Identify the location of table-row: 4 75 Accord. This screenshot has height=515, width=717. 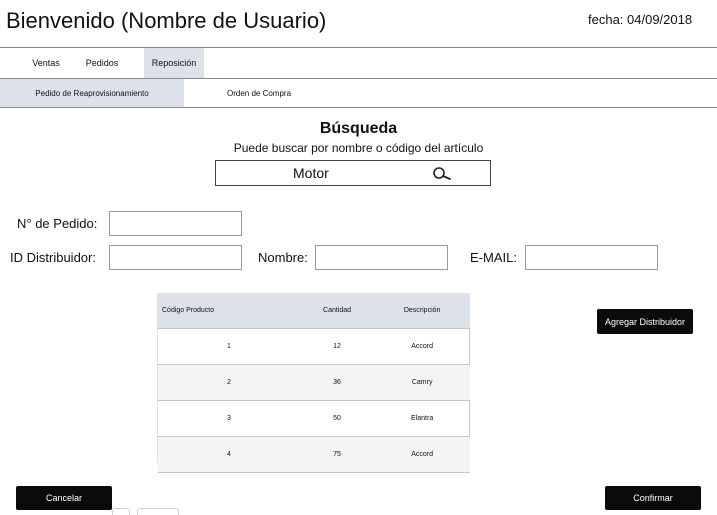
(314, 454).